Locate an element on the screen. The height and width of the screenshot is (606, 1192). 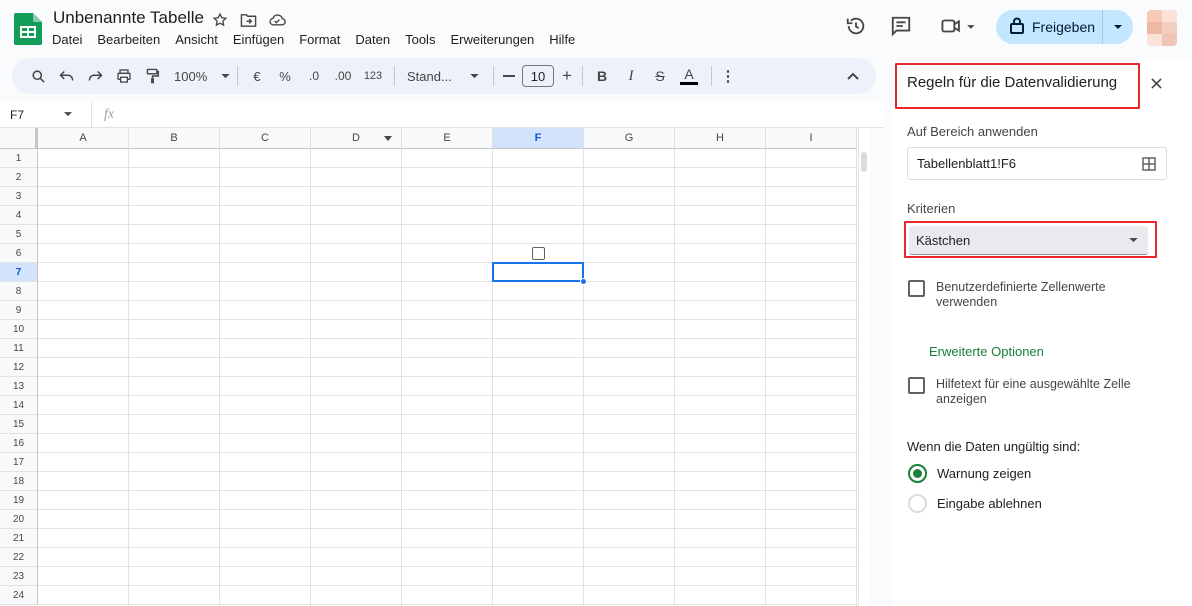
row-header: 21 is located at coordinates (19, 538).